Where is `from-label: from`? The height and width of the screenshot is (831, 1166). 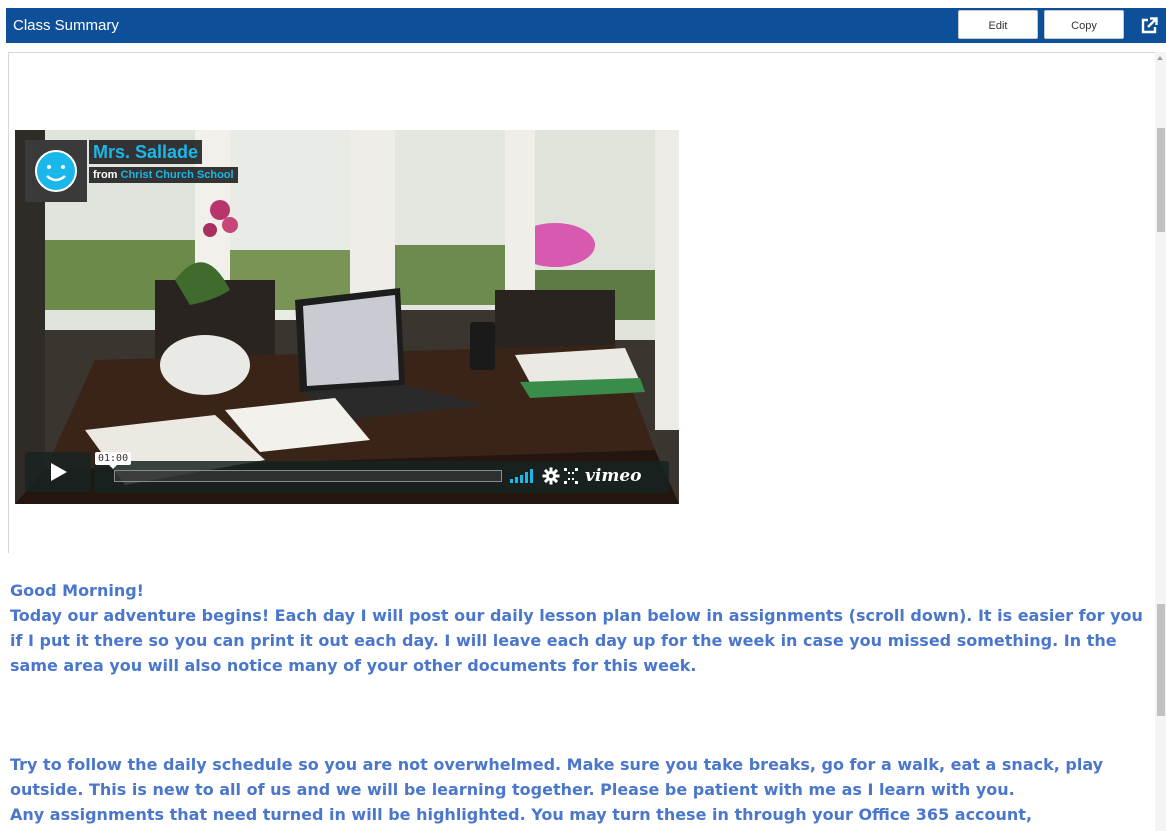
from-label: from is located at coordinates (105, 175).